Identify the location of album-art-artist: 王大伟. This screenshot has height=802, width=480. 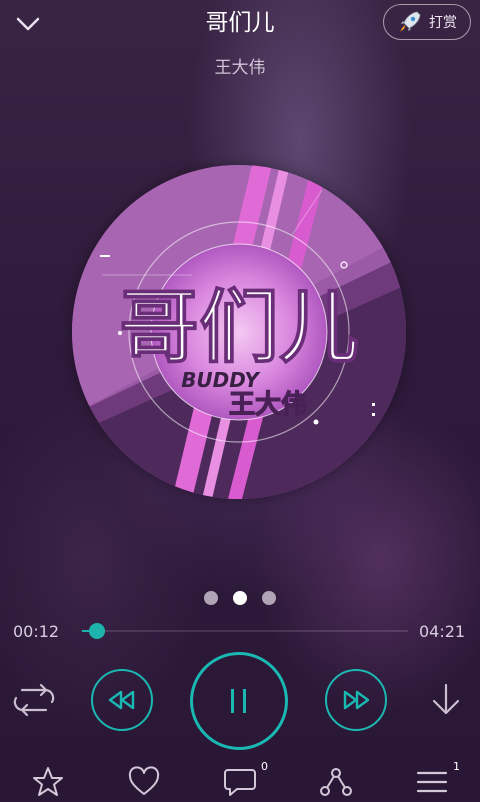
(268, 405).